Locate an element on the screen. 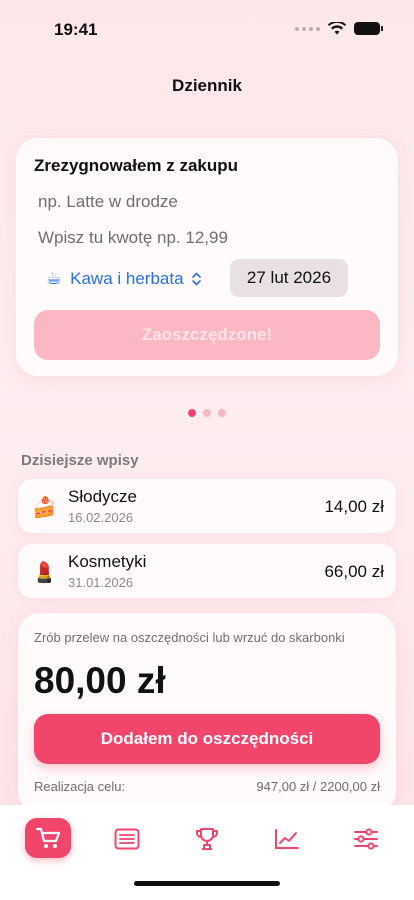 This screenshot has height=900, width=414. section-heading: Dzisiejsze wpisy is located at coordinates (80, 460).